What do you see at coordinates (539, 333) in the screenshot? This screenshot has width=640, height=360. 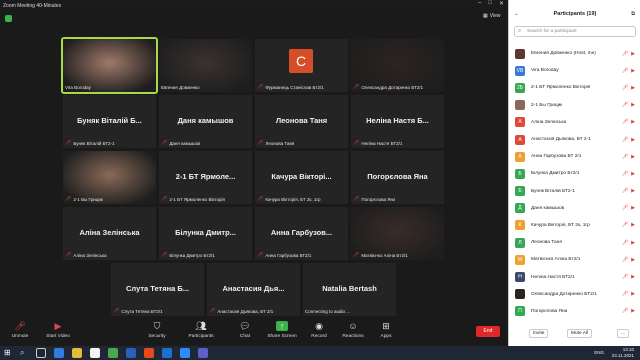 I see `invite-button: Invite` at bounding box center [539, 333].